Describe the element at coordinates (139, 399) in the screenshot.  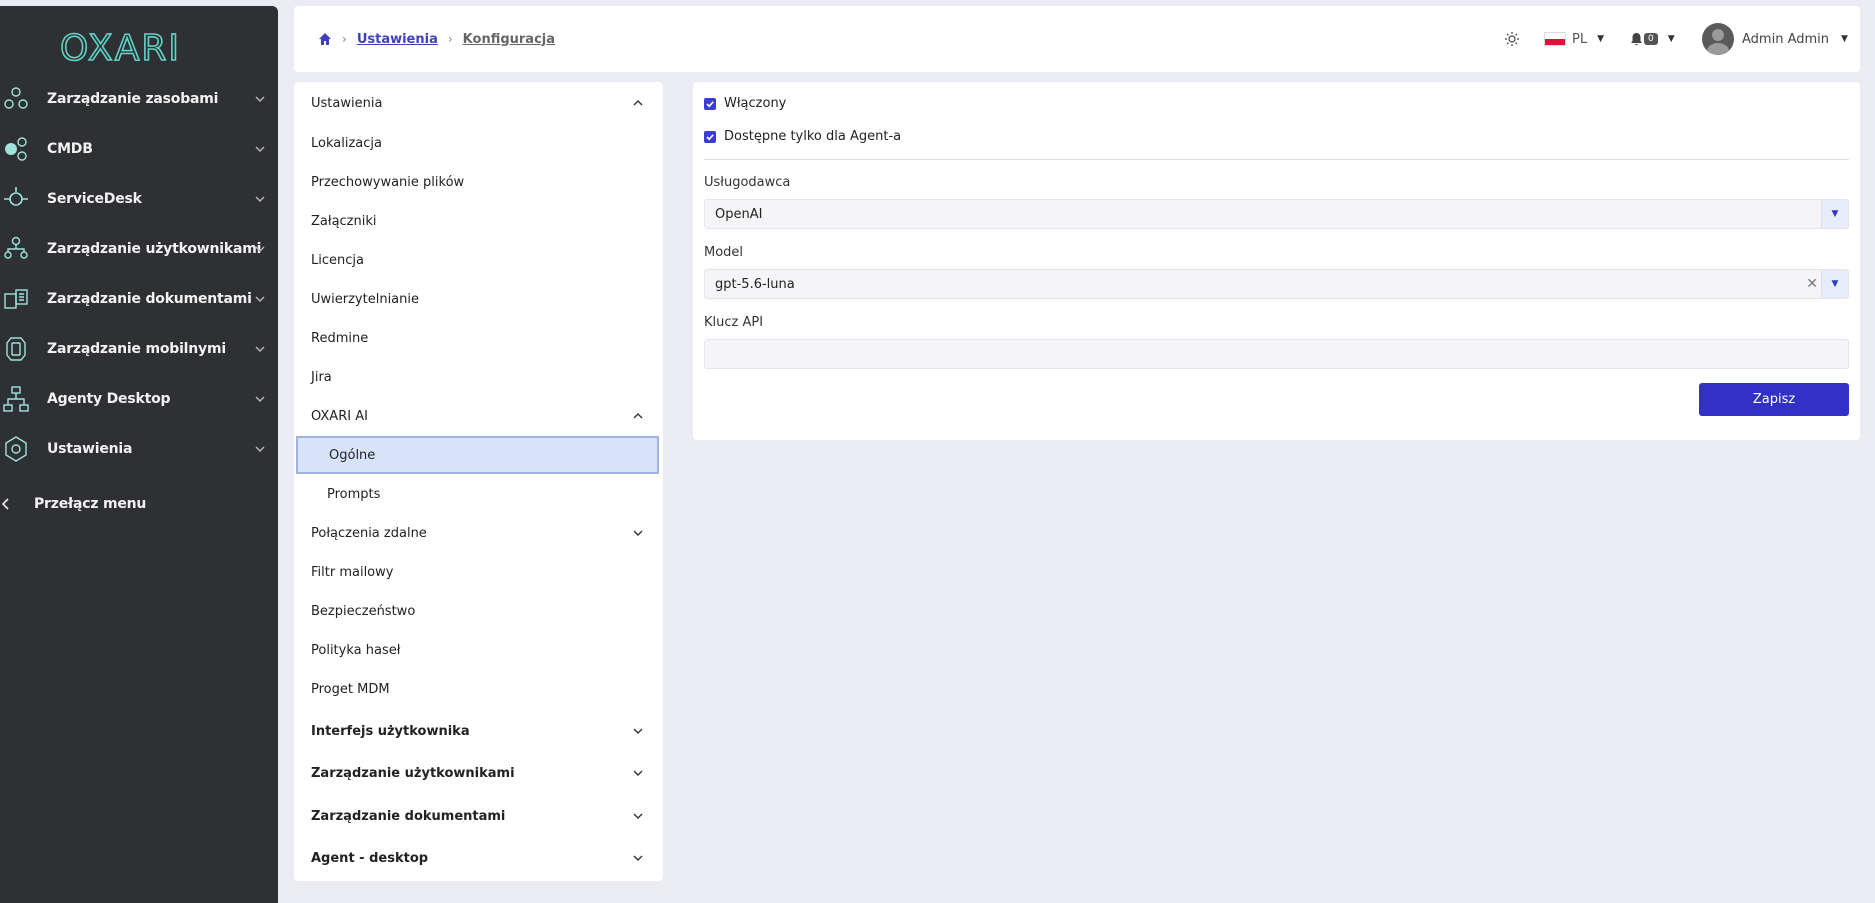
I see `sidebar-item-agents: Agenty Desktop` at that location.